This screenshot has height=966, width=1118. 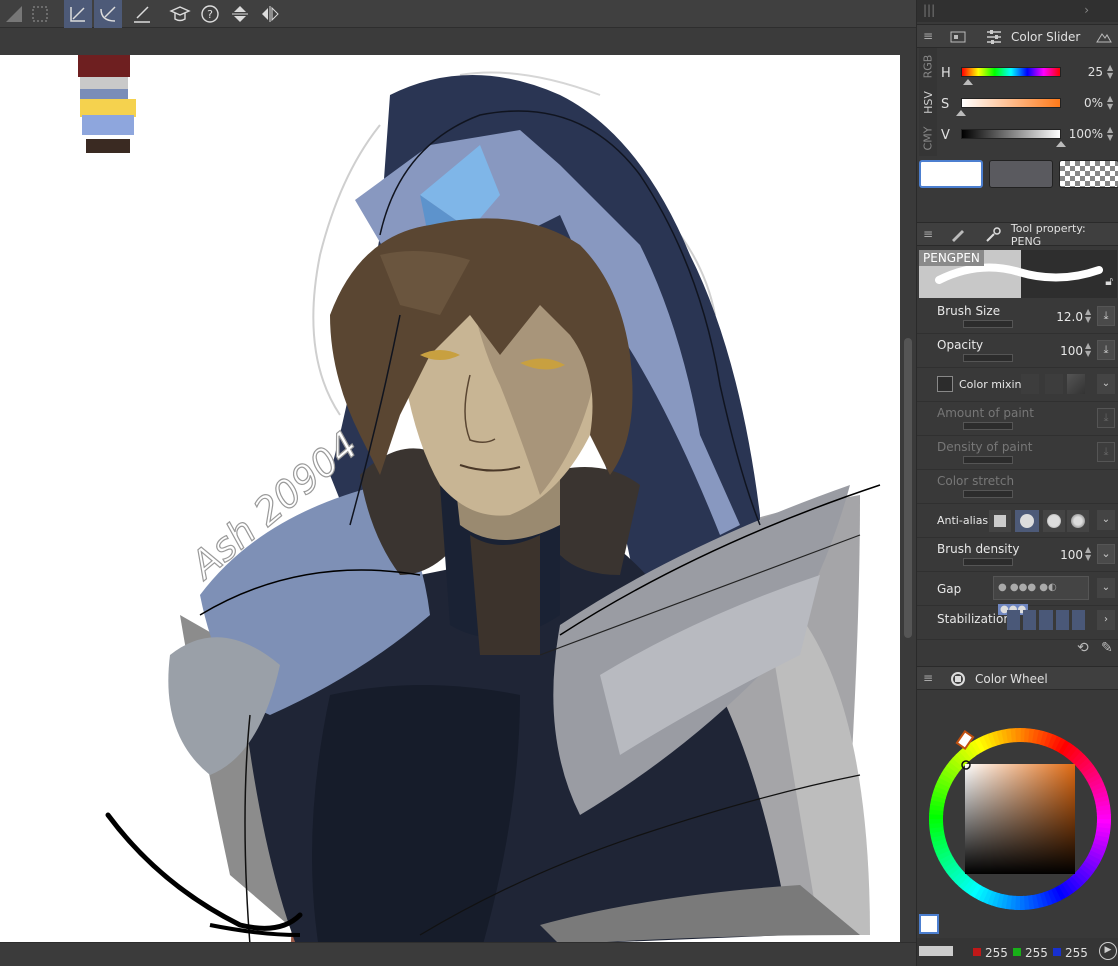 What do you see at coordinates (1011, 72) in the screenshot?
I see `hue-track` at bounding box center [1011, 72].